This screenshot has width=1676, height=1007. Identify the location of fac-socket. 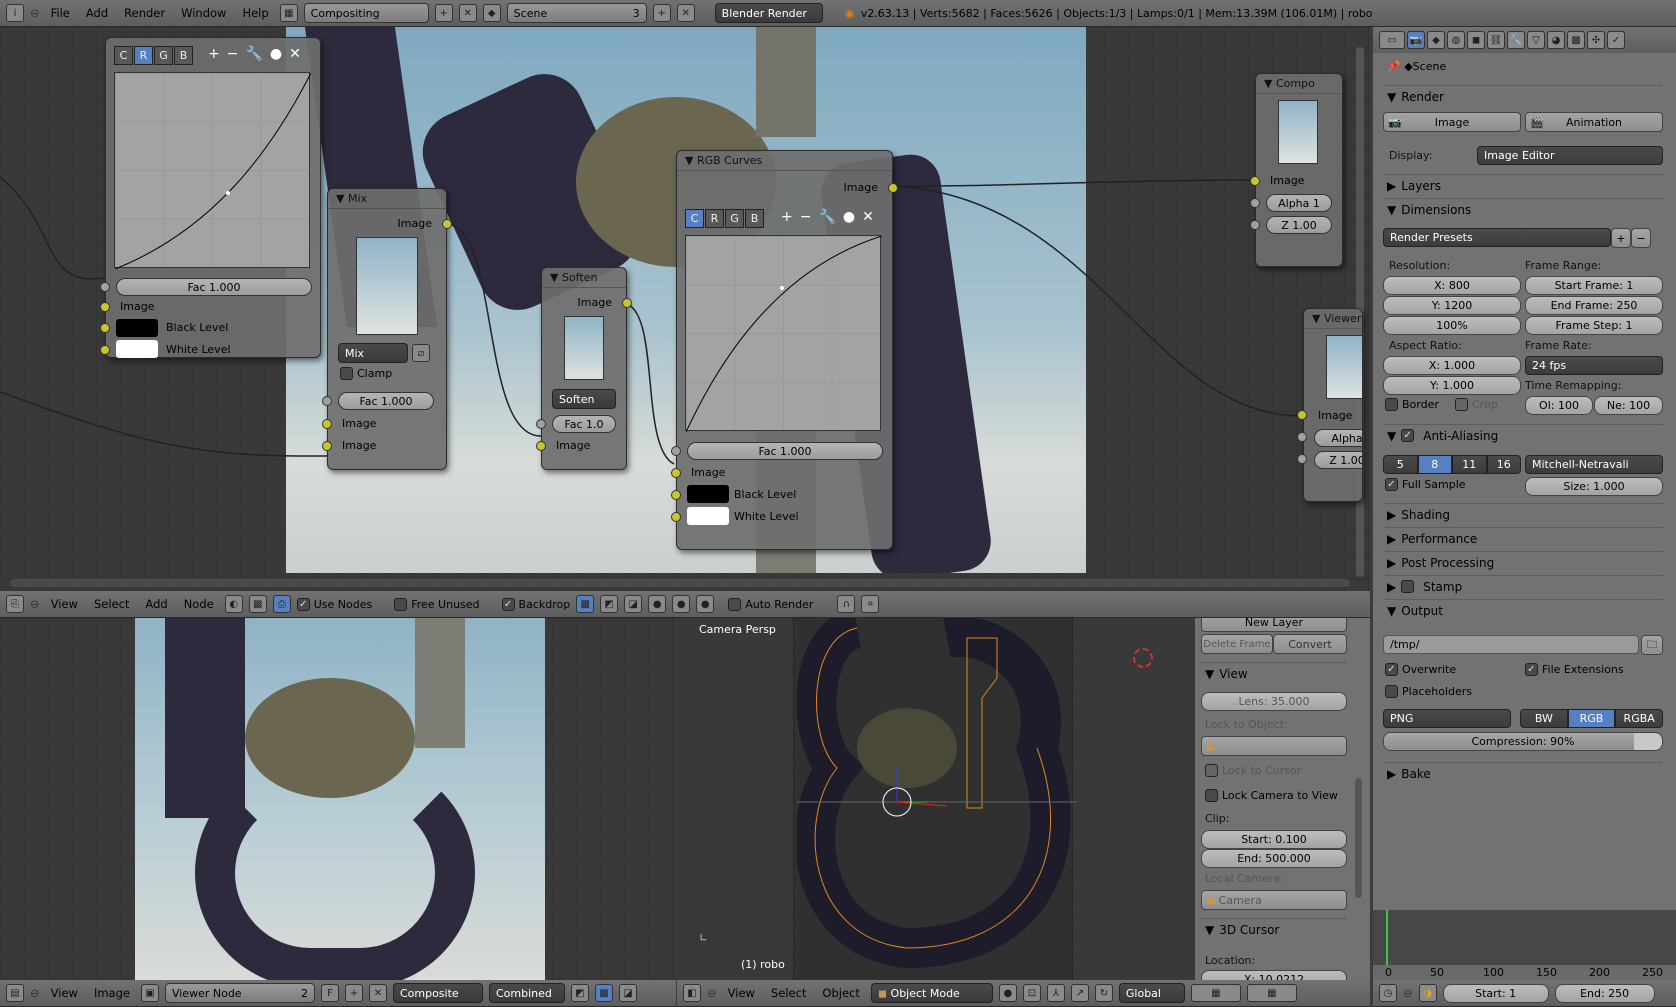
(105, 287).